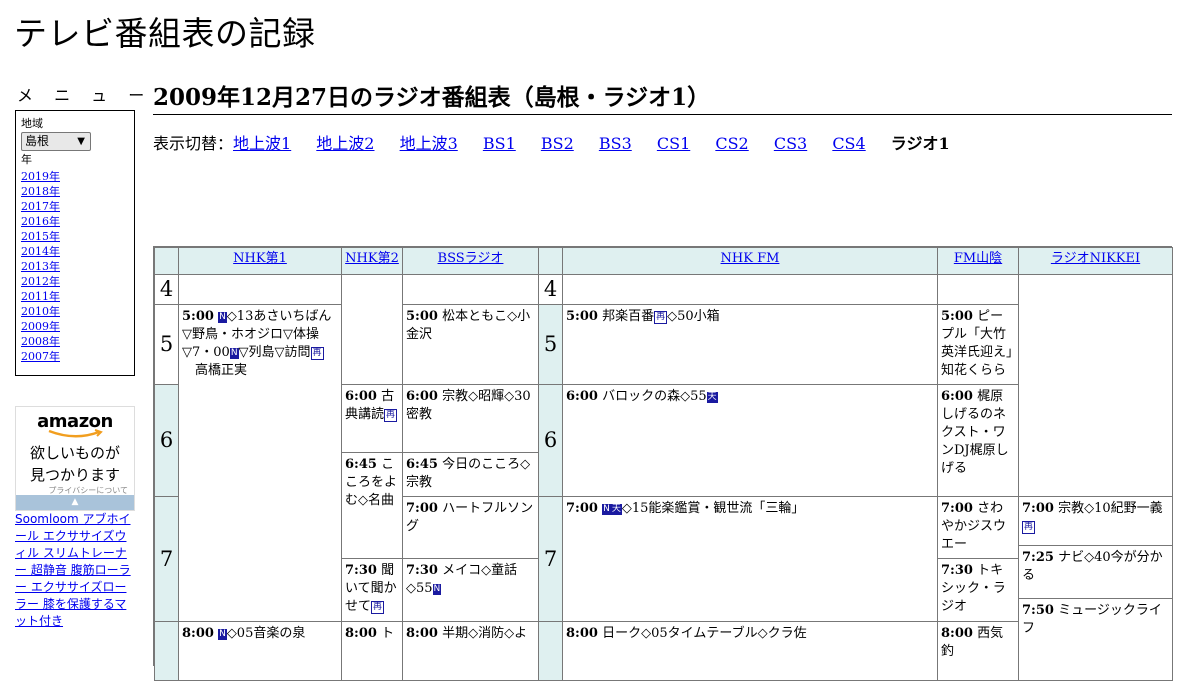 The image size is (1200, 681). What do you see at coordinates (37, 141) in the screenshot?
I see `region-select-value: 島根` at bounding box center [37, 141].